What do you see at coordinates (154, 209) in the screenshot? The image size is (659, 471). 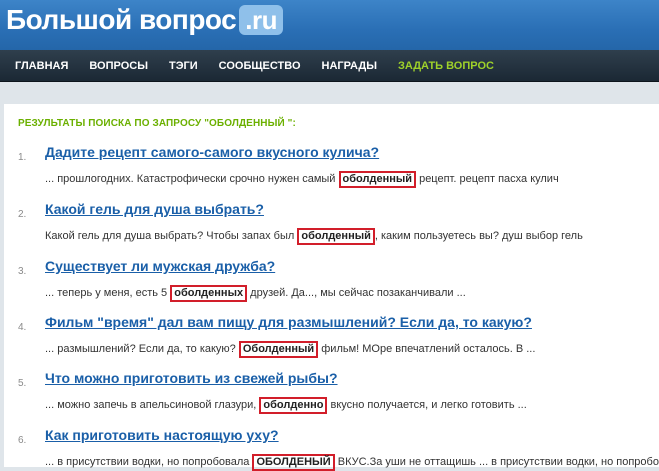 I see `result-question-link: Какой гель для душа выбрать?` at bounding box center [154, 209].